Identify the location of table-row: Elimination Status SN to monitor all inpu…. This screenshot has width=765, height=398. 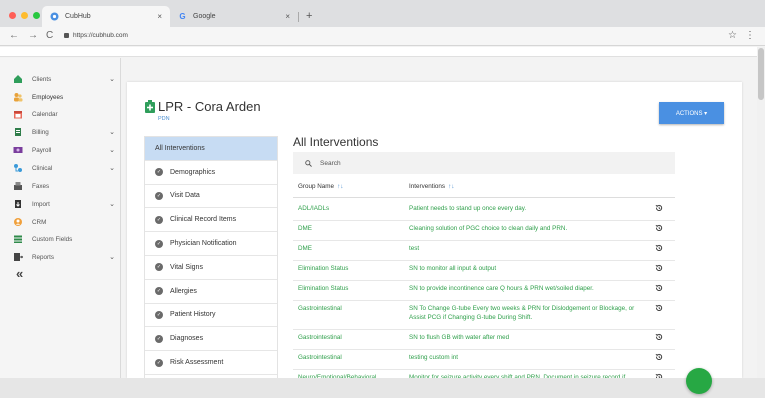
(484, 271).